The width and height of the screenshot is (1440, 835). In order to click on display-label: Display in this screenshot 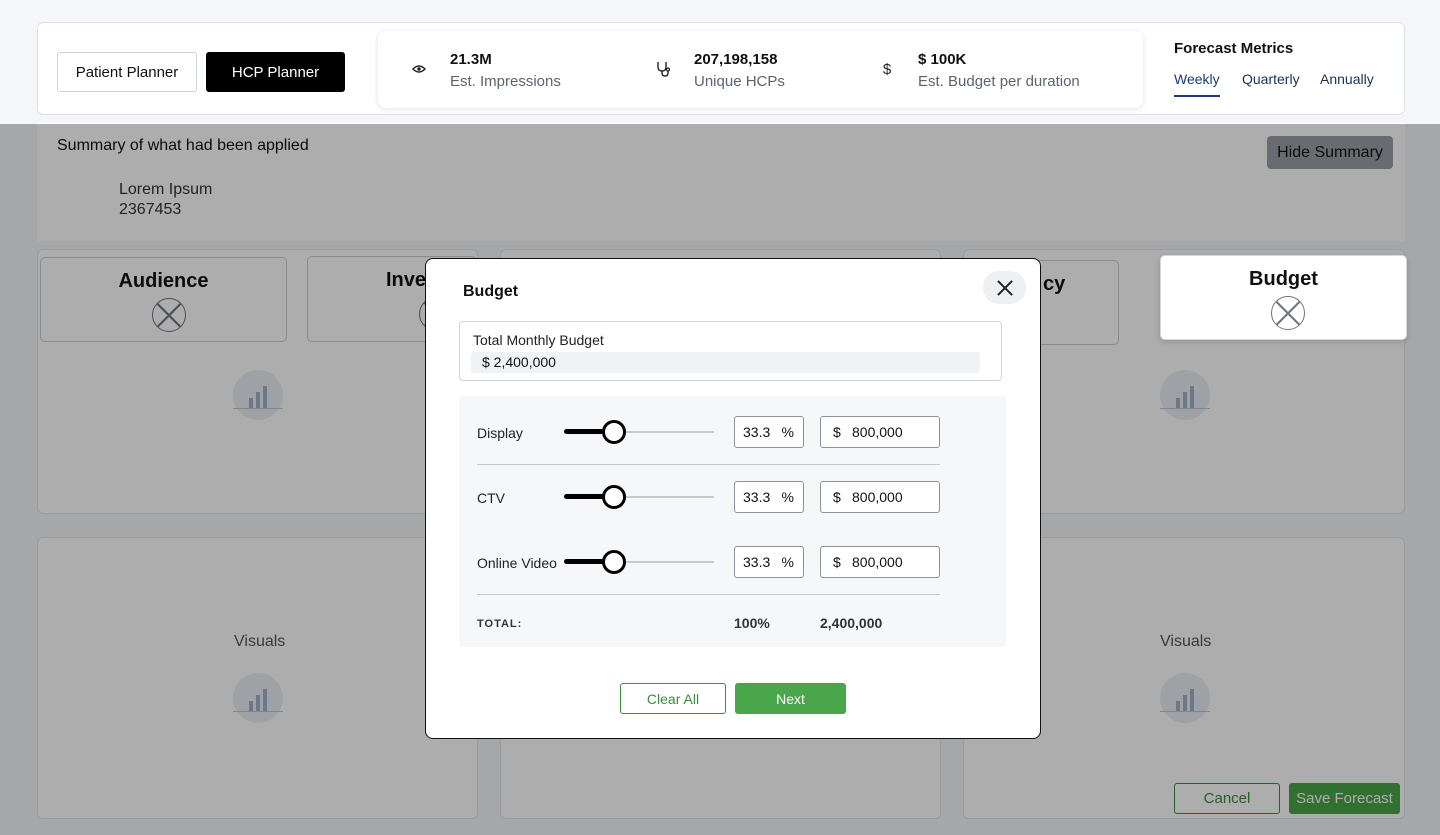, I will do `click(500, 433)`.